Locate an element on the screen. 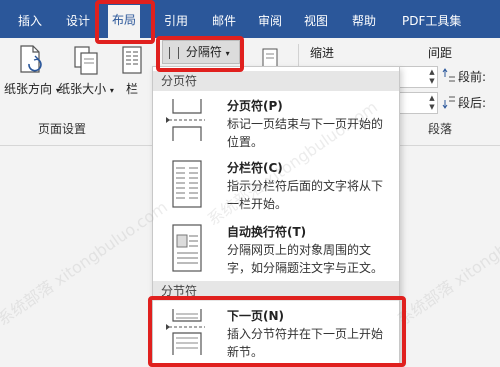 This screenshot has width=500, height=367. page-break-title: 分页符(P) is located at coordinates (255, 106).